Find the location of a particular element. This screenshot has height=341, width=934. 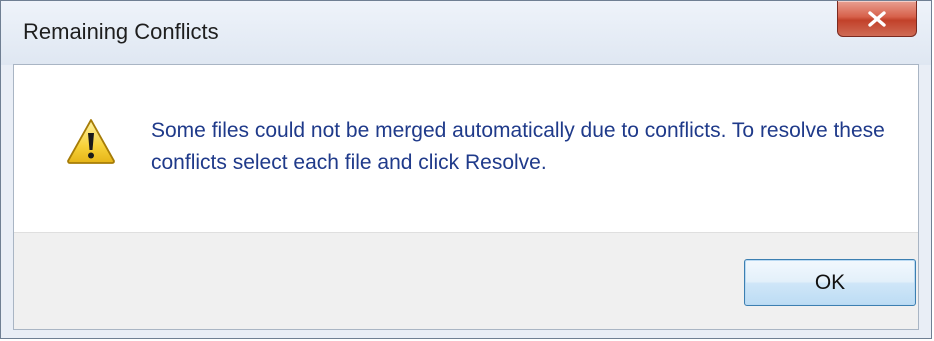

close-button is located at coordinates (877, 19).